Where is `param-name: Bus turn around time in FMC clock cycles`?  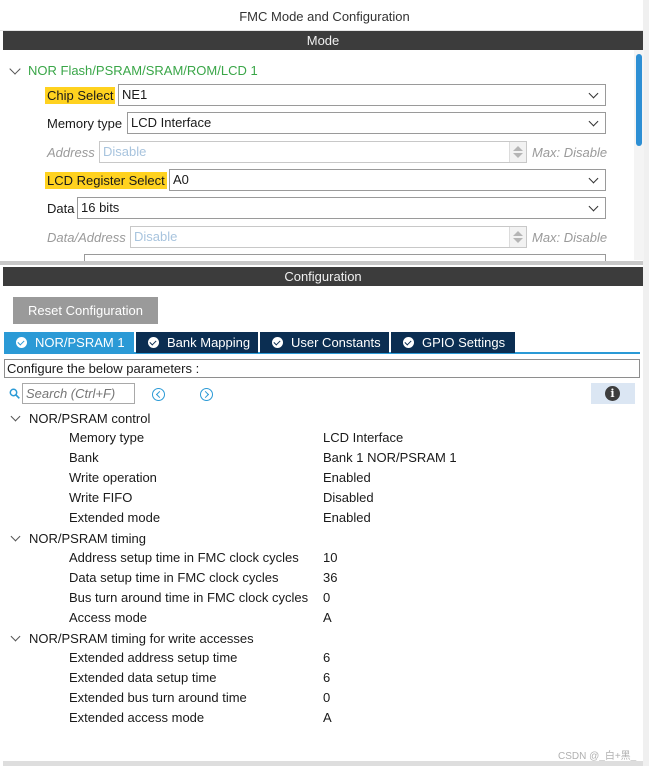 param-name: Bus turn around time in FMC clock cycles is located at coordinates (189, 597).